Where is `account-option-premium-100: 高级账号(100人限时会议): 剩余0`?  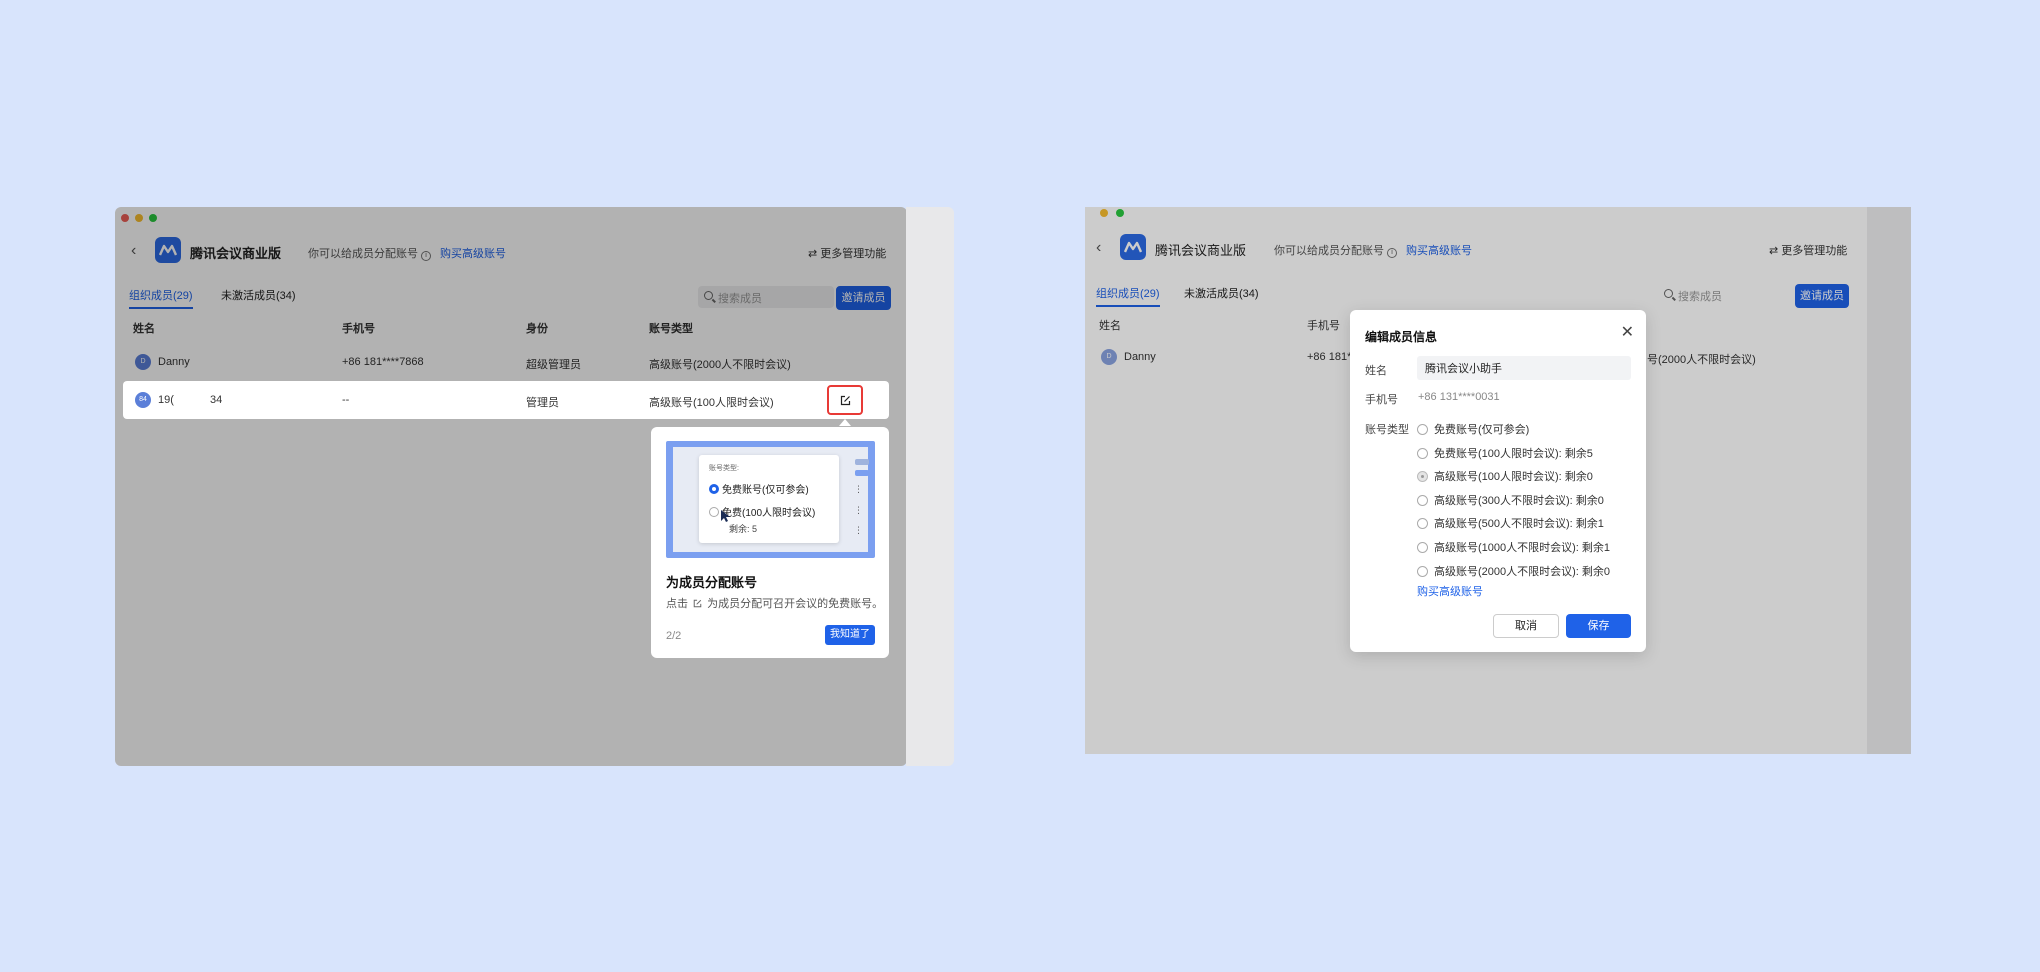 account-option-premium-100: 高级账号(100人限时会议): 剩余0 is located at coordinates (1505, 476).